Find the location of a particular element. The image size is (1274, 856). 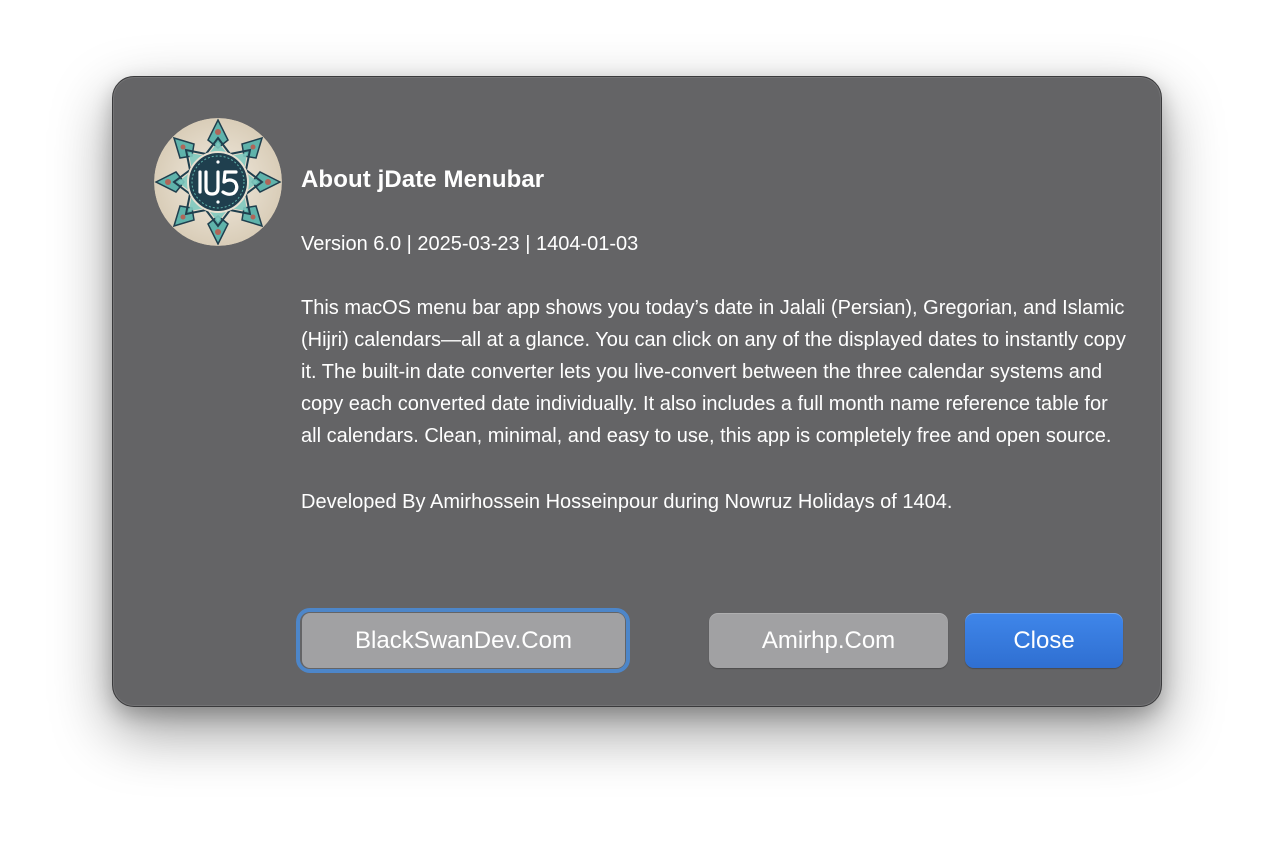

dialog-title: About jDate Menubar is located at coordinates (423, 179).